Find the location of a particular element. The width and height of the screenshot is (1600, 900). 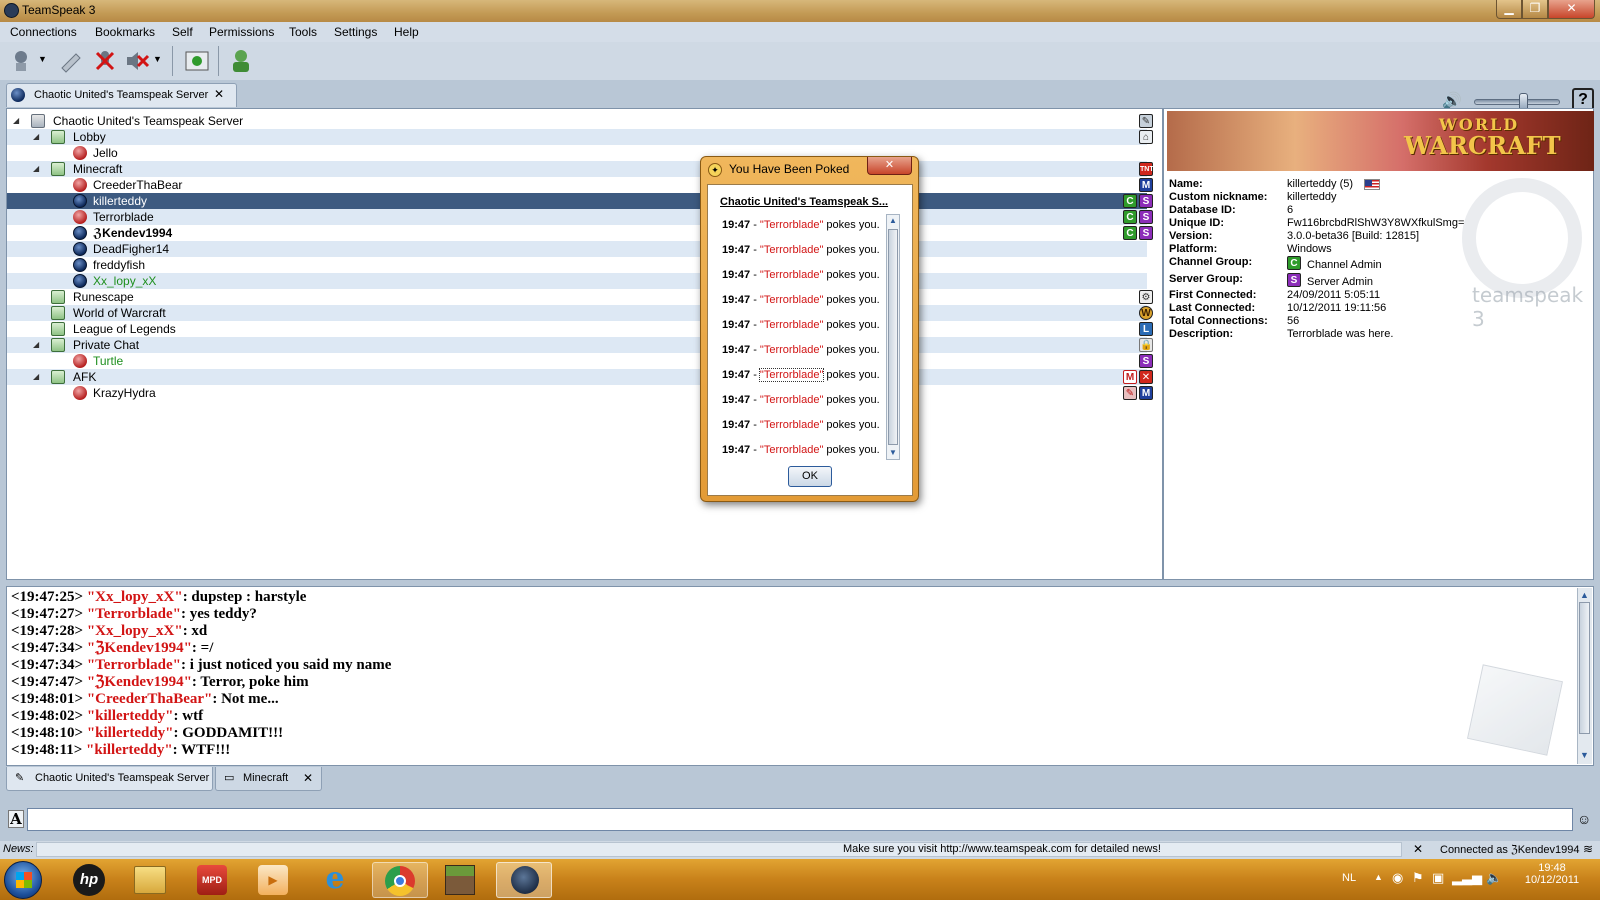

language-indicator: NL is located at coordinates (1349, 878).